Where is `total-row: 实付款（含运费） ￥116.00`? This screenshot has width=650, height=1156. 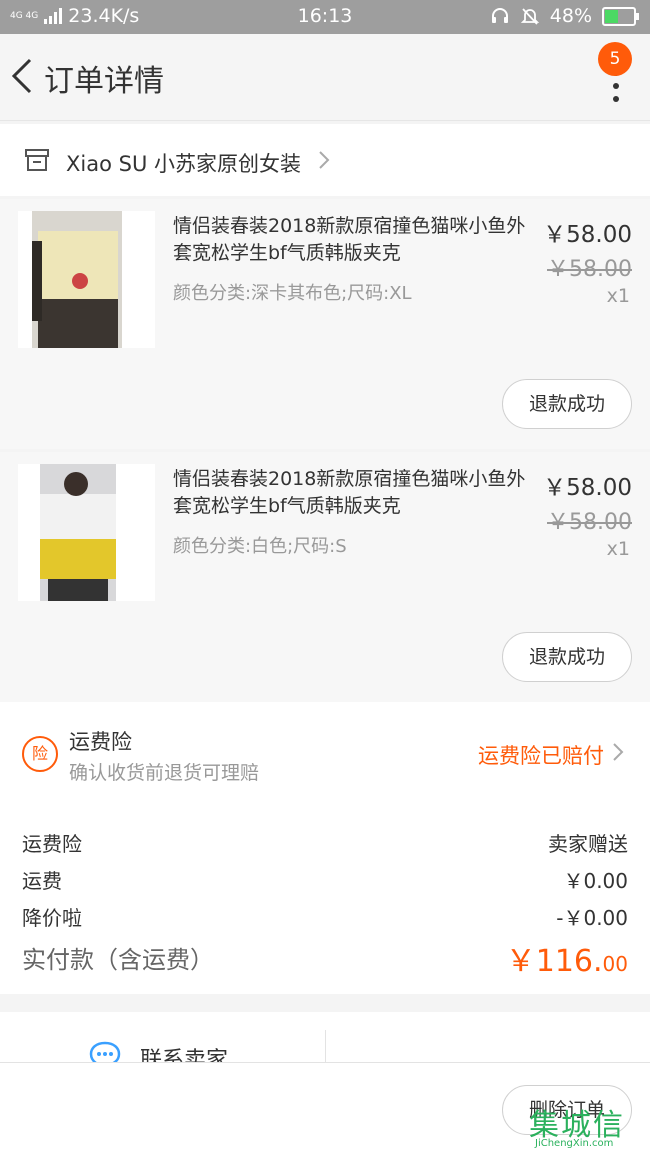 total-row: 实付款（含运费） ￥116.00 is located at coordinates (325, 959).